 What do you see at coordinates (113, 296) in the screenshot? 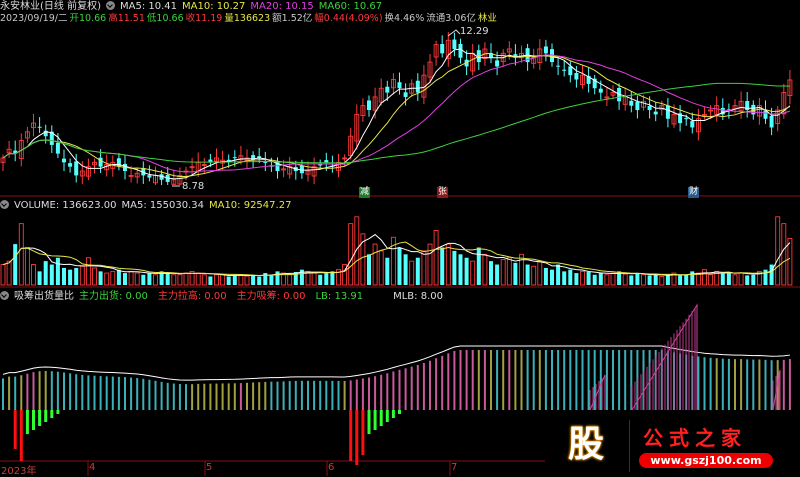
I see `indicator-out: 主力出货: 0.00` at bounding box center [113, 296].